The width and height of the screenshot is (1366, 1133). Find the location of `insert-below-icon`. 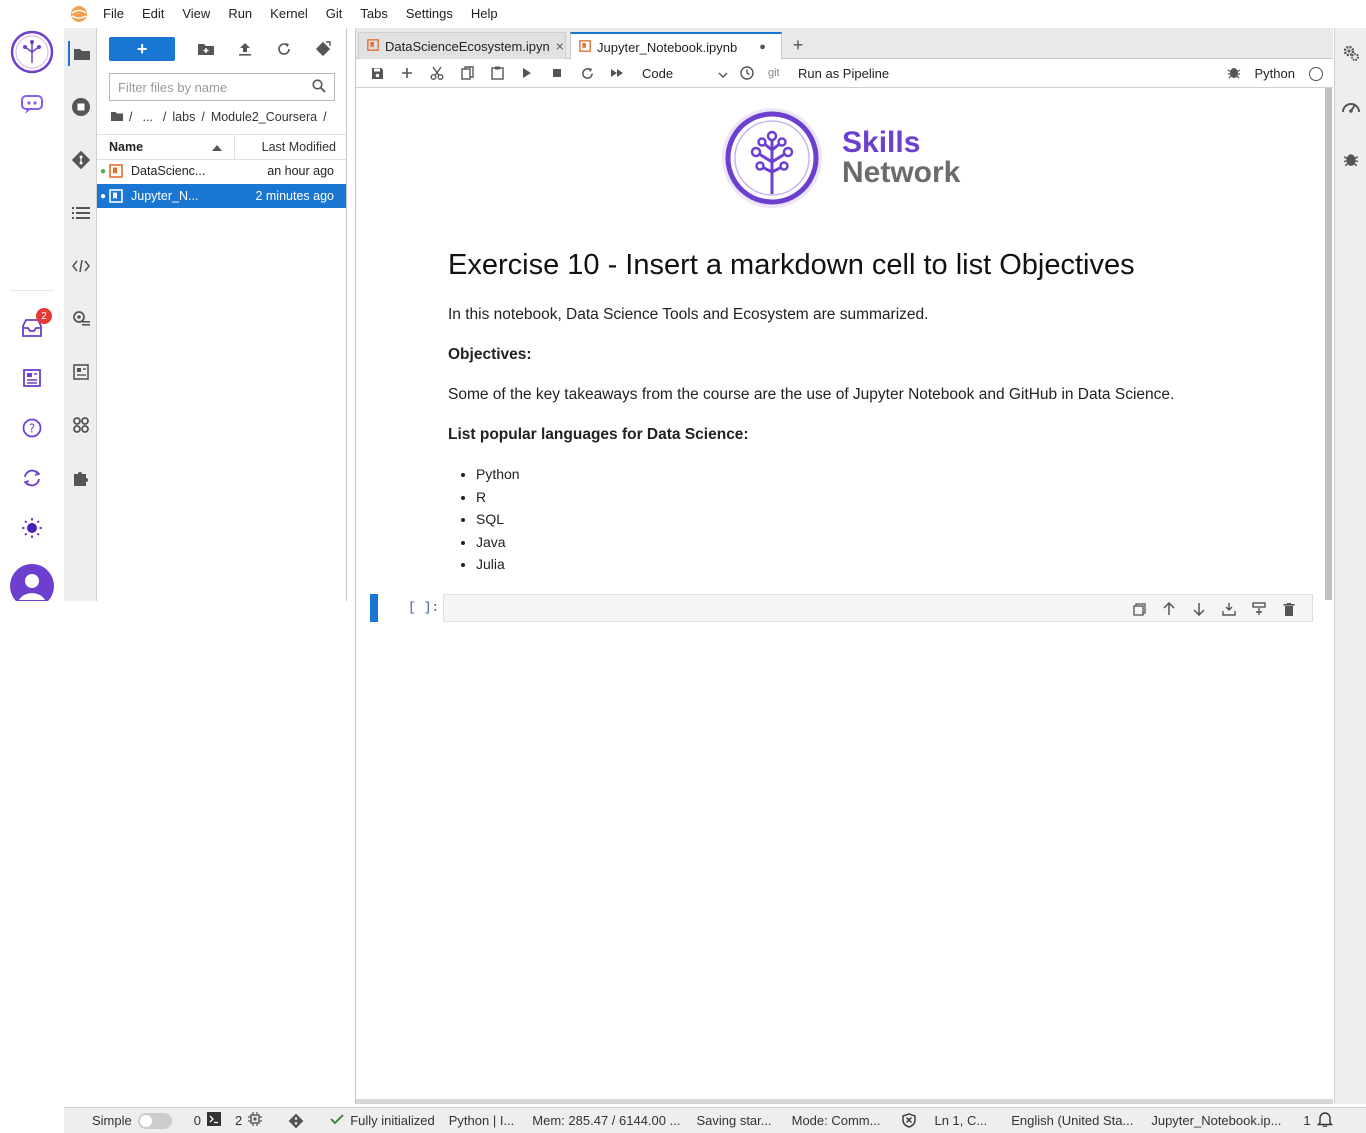

insert-below-icon is located at coordinates (1259, 609).